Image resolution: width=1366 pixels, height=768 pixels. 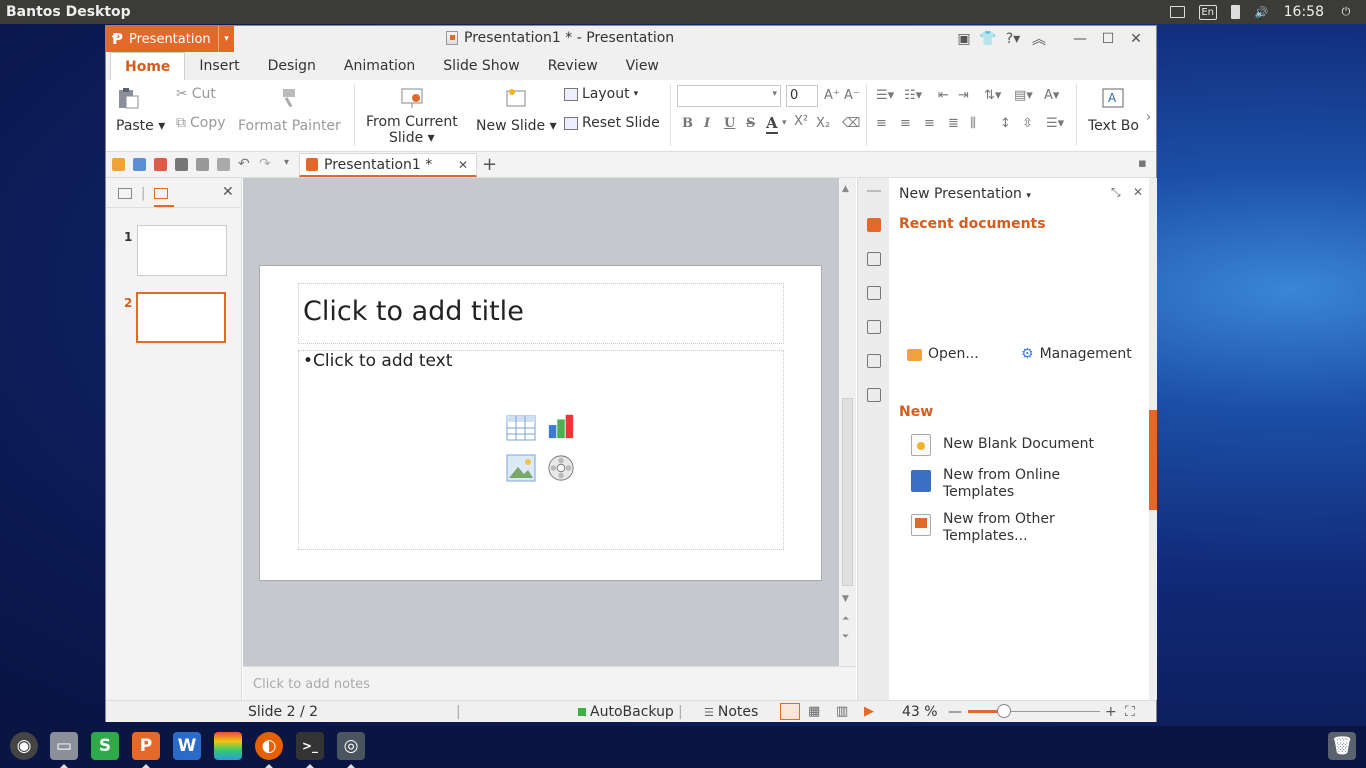 What do you see at coordinates (541, 313) in the screenshot?
I see `title-placeholder: Click to add title` at bounding box center [541, 313].